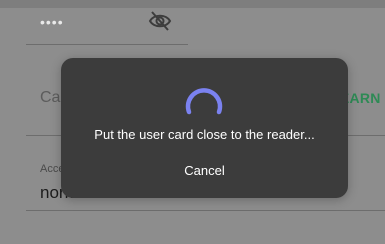 The height and width of the screenshot is (244, 385). I want to click on cancel-button: Cancel, so click(204, 170).